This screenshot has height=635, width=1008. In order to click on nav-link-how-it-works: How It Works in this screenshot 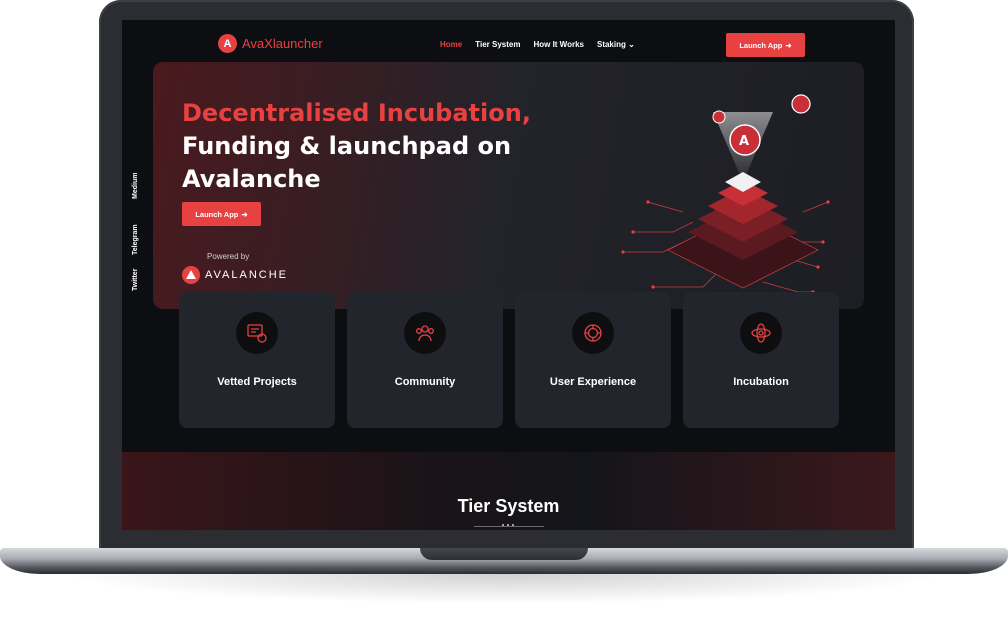, I will do `click(558, 44)`.